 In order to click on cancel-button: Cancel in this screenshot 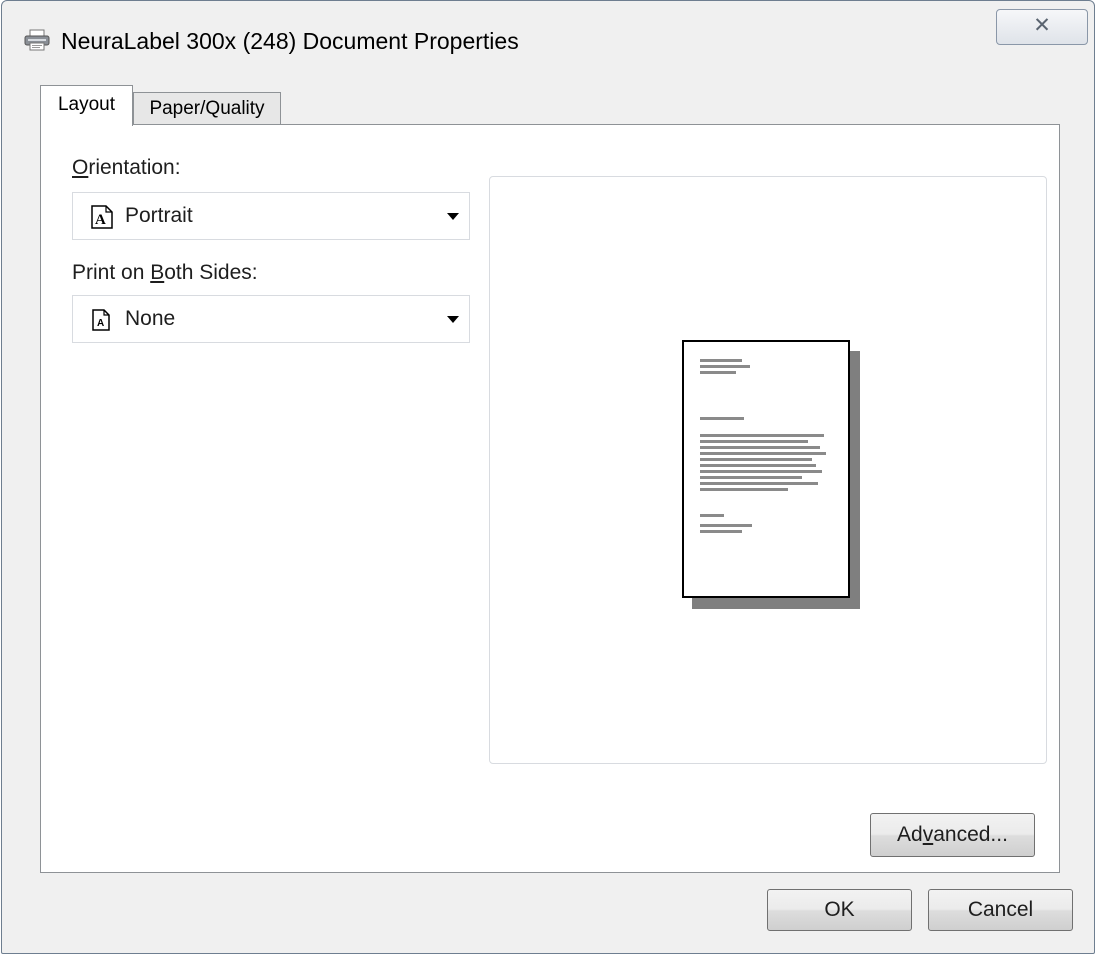, I will do `click(1000, 910)`.